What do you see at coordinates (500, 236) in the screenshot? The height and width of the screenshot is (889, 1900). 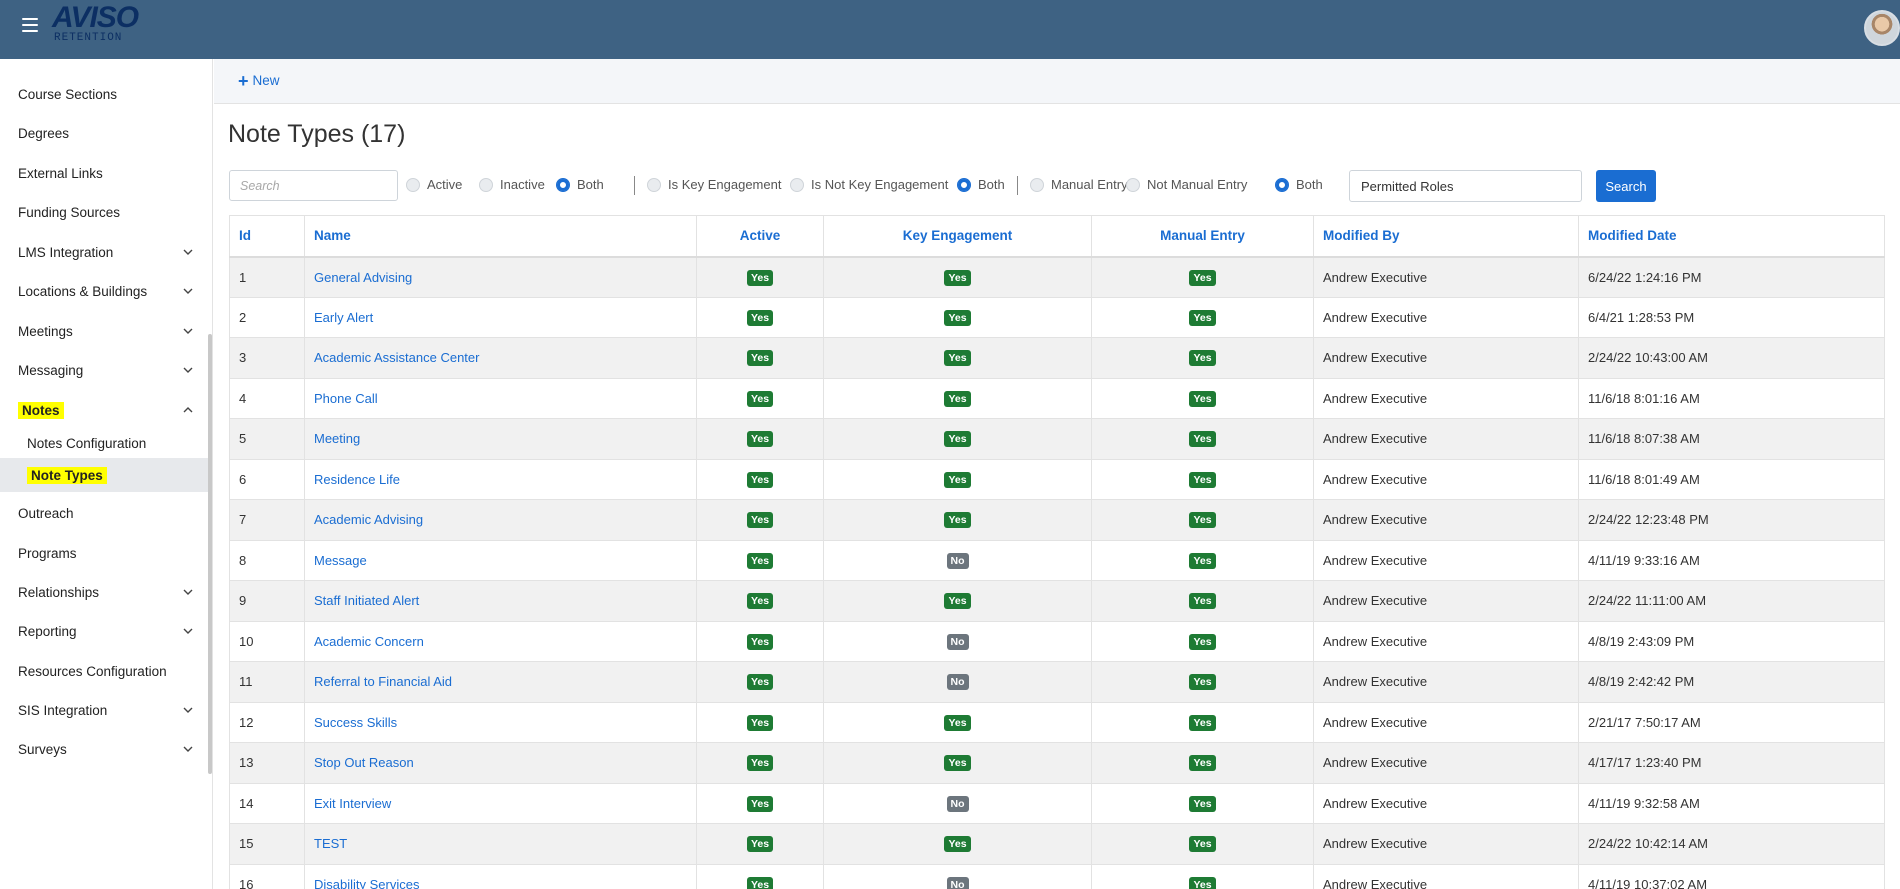 I see `header-name: Name` at bounding box center [500, 236].